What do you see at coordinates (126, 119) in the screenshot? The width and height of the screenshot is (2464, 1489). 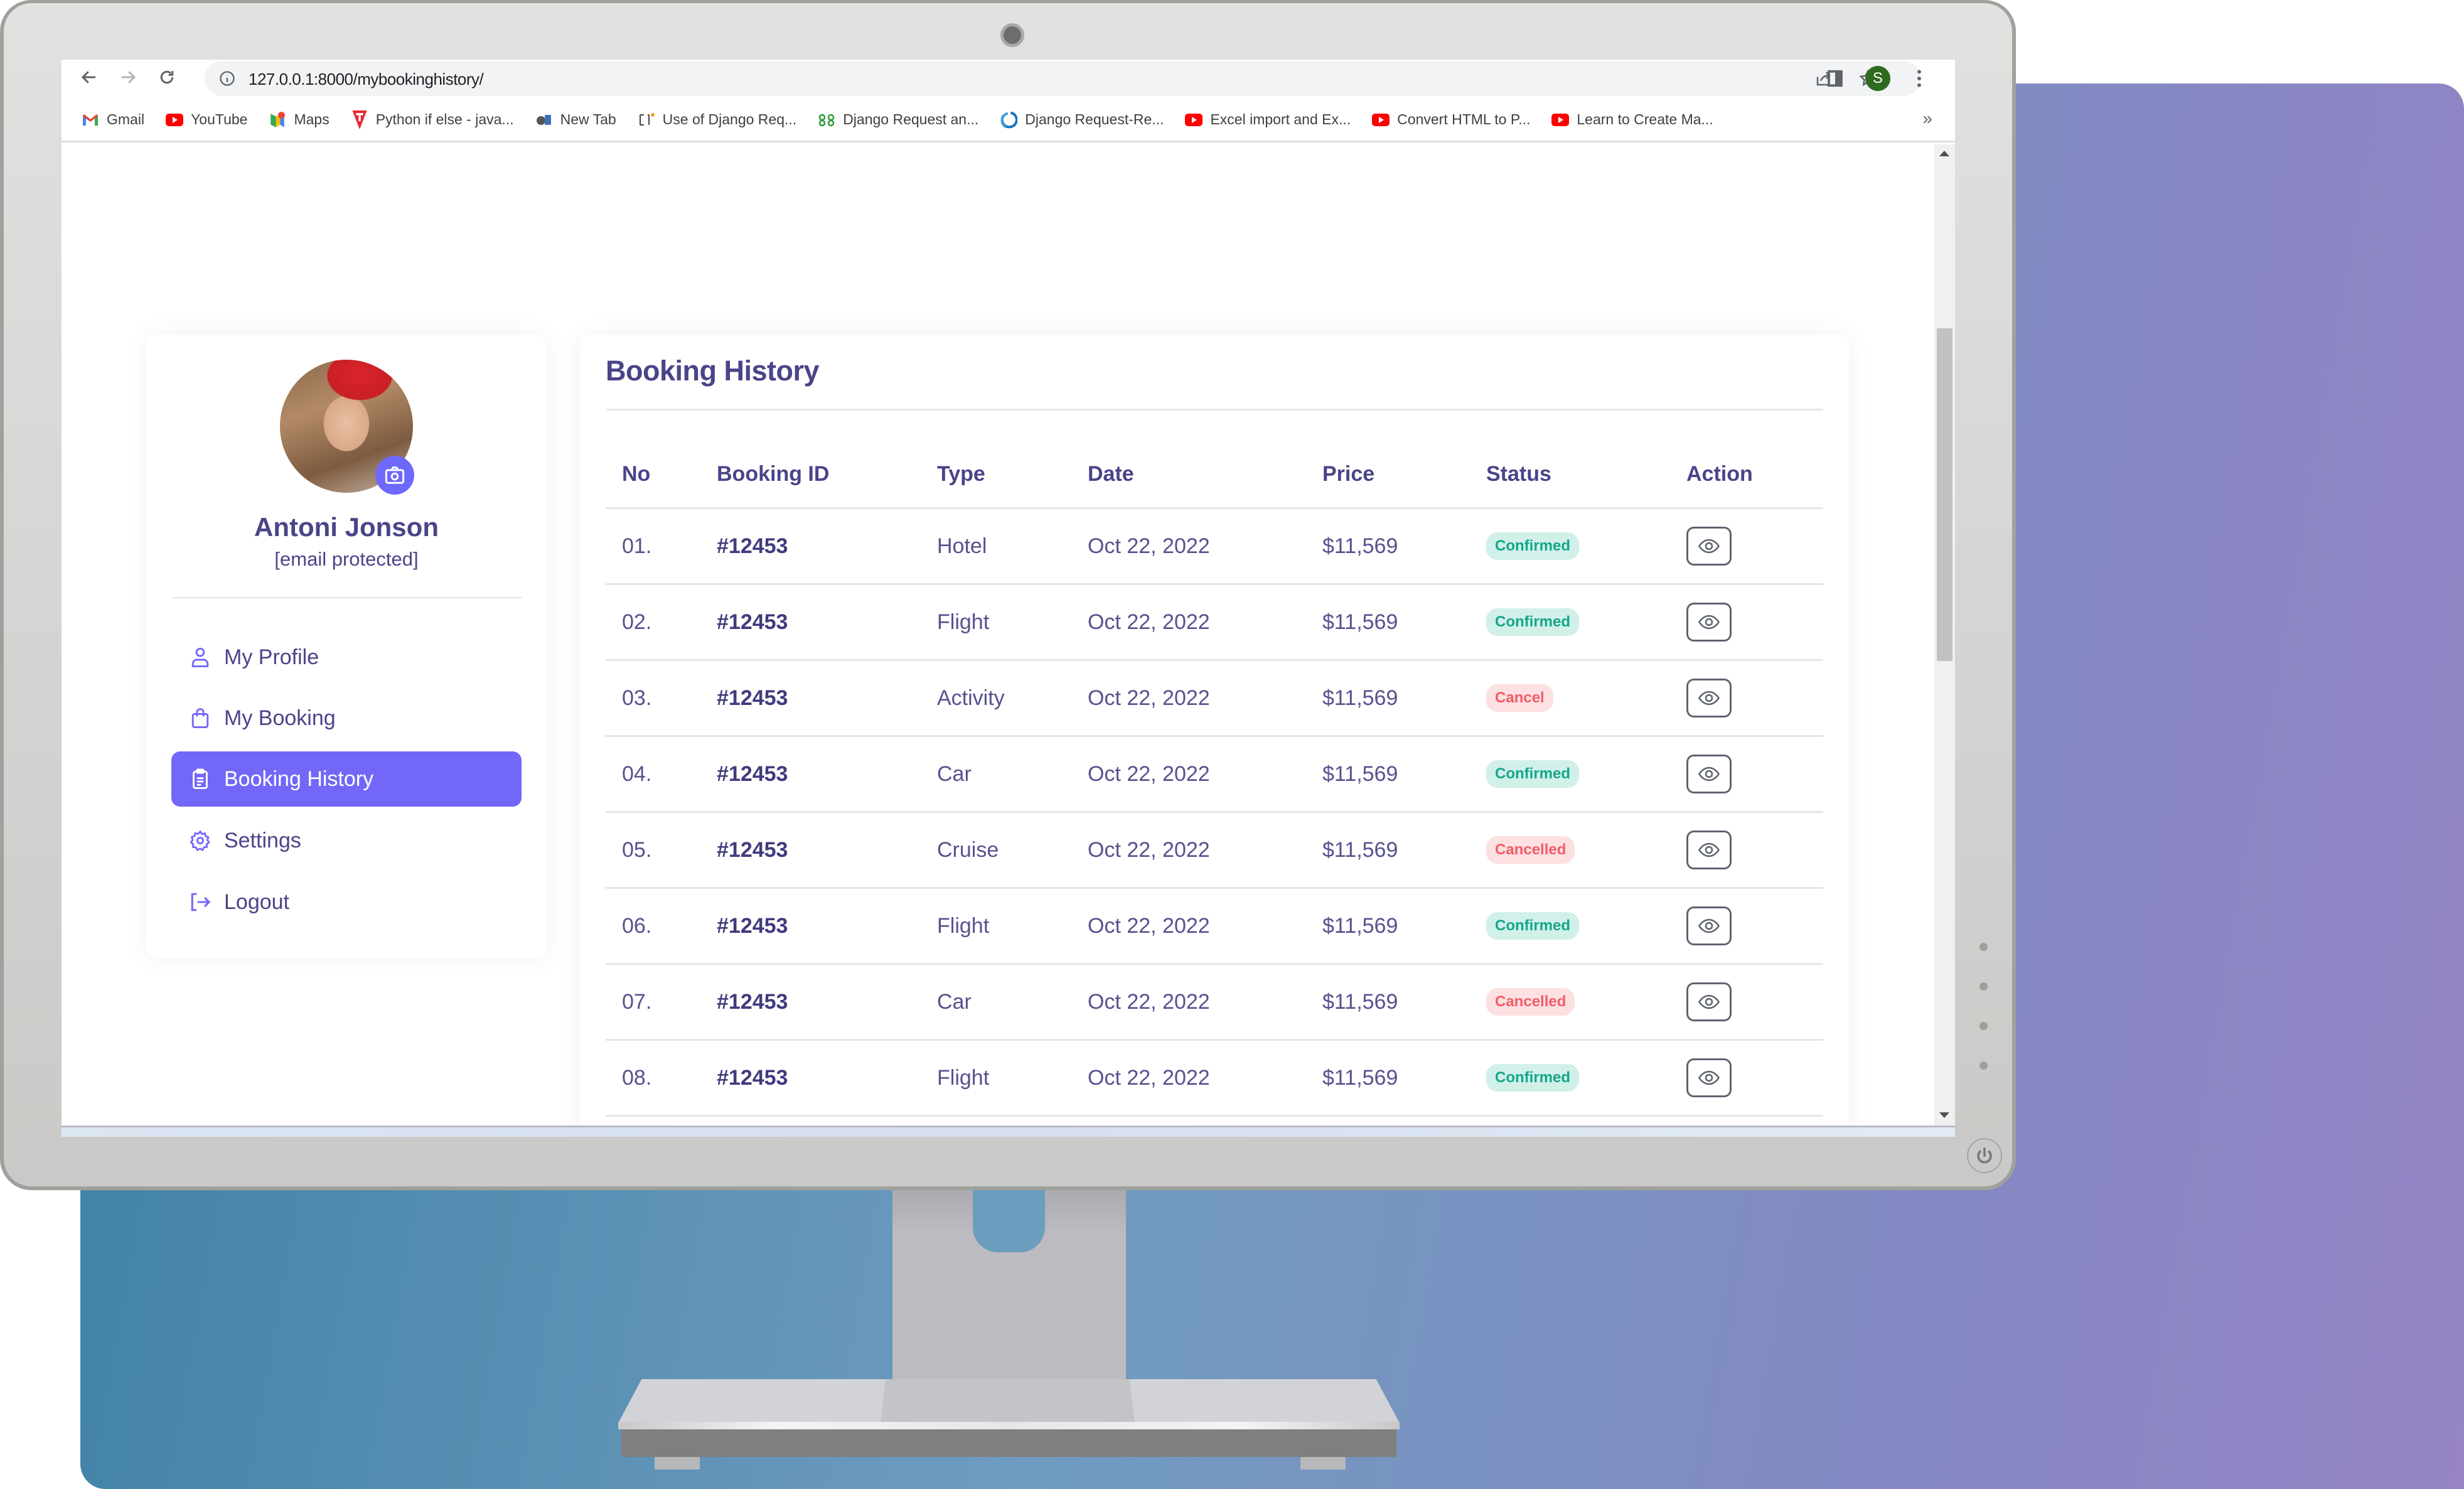 I see `bookmark-label: Gmail` at bounding box center [126, 119].